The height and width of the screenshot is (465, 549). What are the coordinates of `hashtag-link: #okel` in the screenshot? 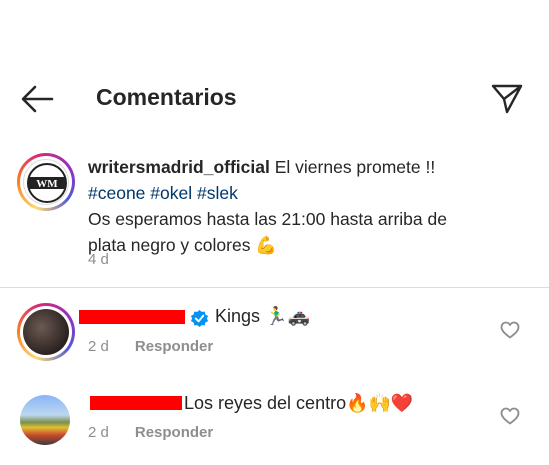 It's located at (171, 193).